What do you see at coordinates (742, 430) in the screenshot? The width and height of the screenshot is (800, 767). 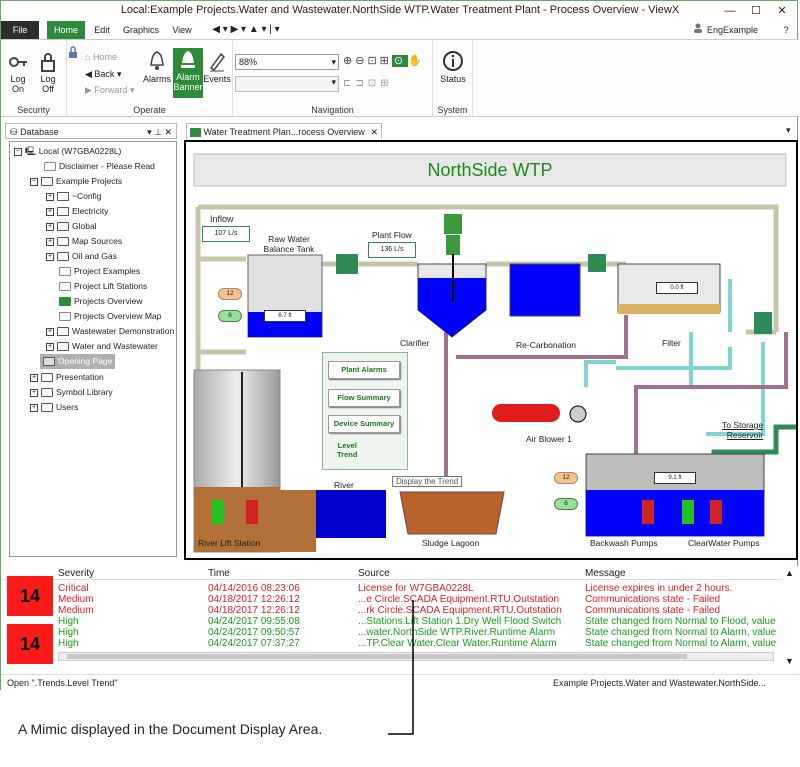 I see `to-storage-link: To Storage Reservoir` at bounding box center [742, 430].